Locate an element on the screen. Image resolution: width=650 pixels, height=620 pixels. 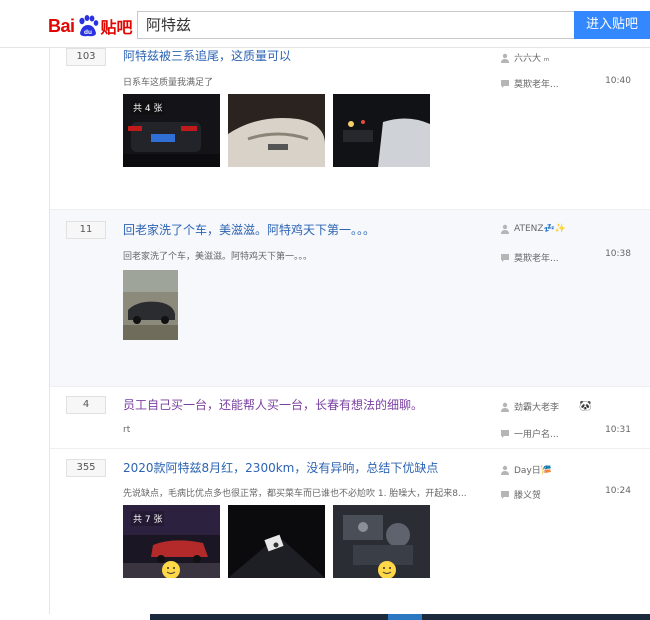
author-name: Day日🎏 is located at coordinates (533, 471).